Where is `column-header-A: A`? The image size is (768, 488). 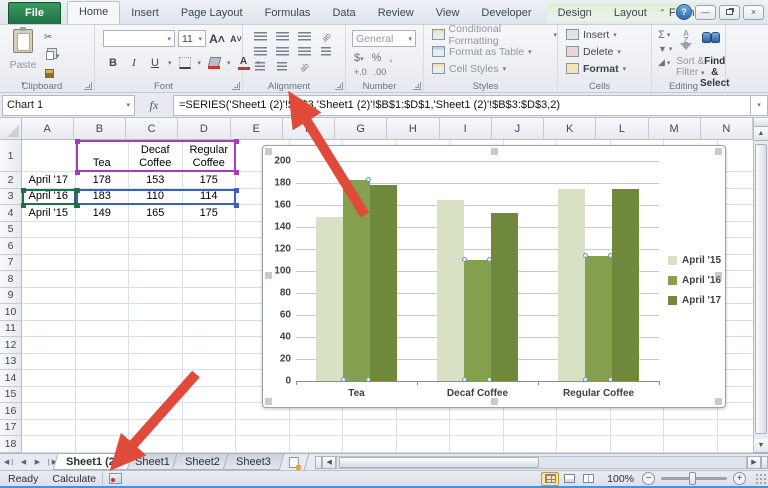 column-header-A: A is located at coordinates (47, 129).